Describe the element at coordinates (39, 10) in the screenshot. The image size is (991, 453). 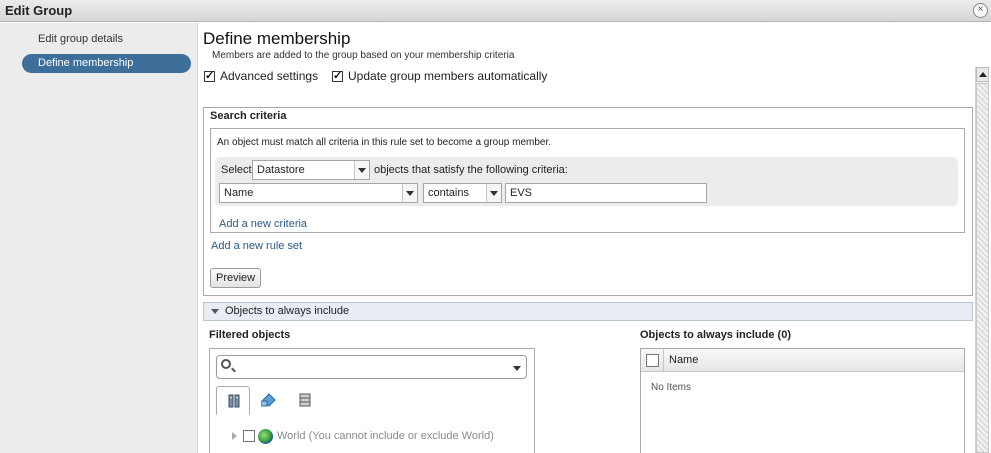
I see `window-title: Edit Group` at that location.